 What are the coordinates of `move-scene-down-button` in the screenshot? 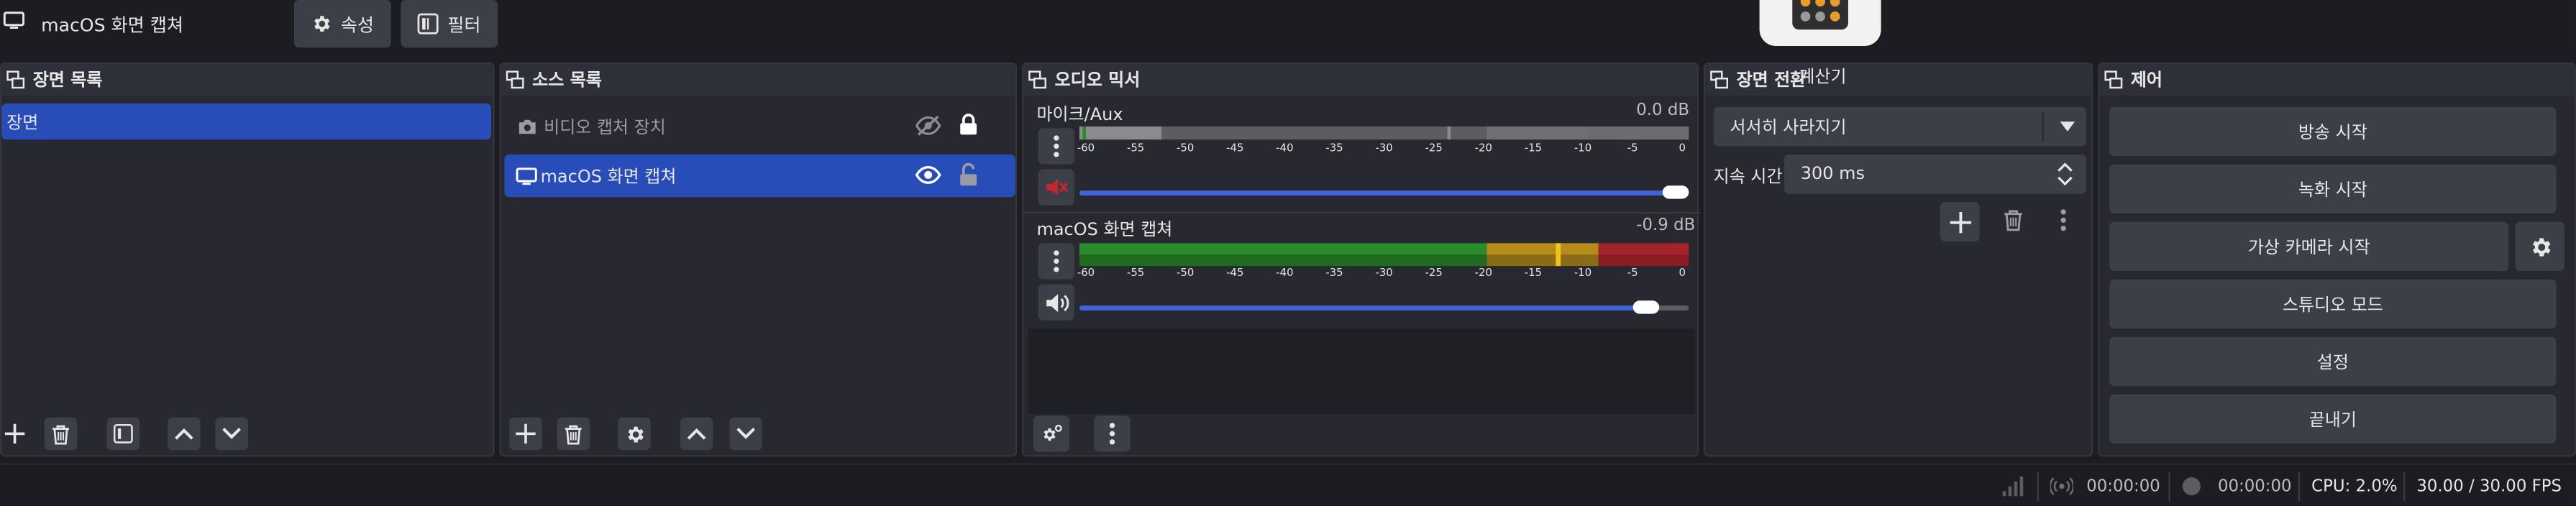 It's located at (231, 434).